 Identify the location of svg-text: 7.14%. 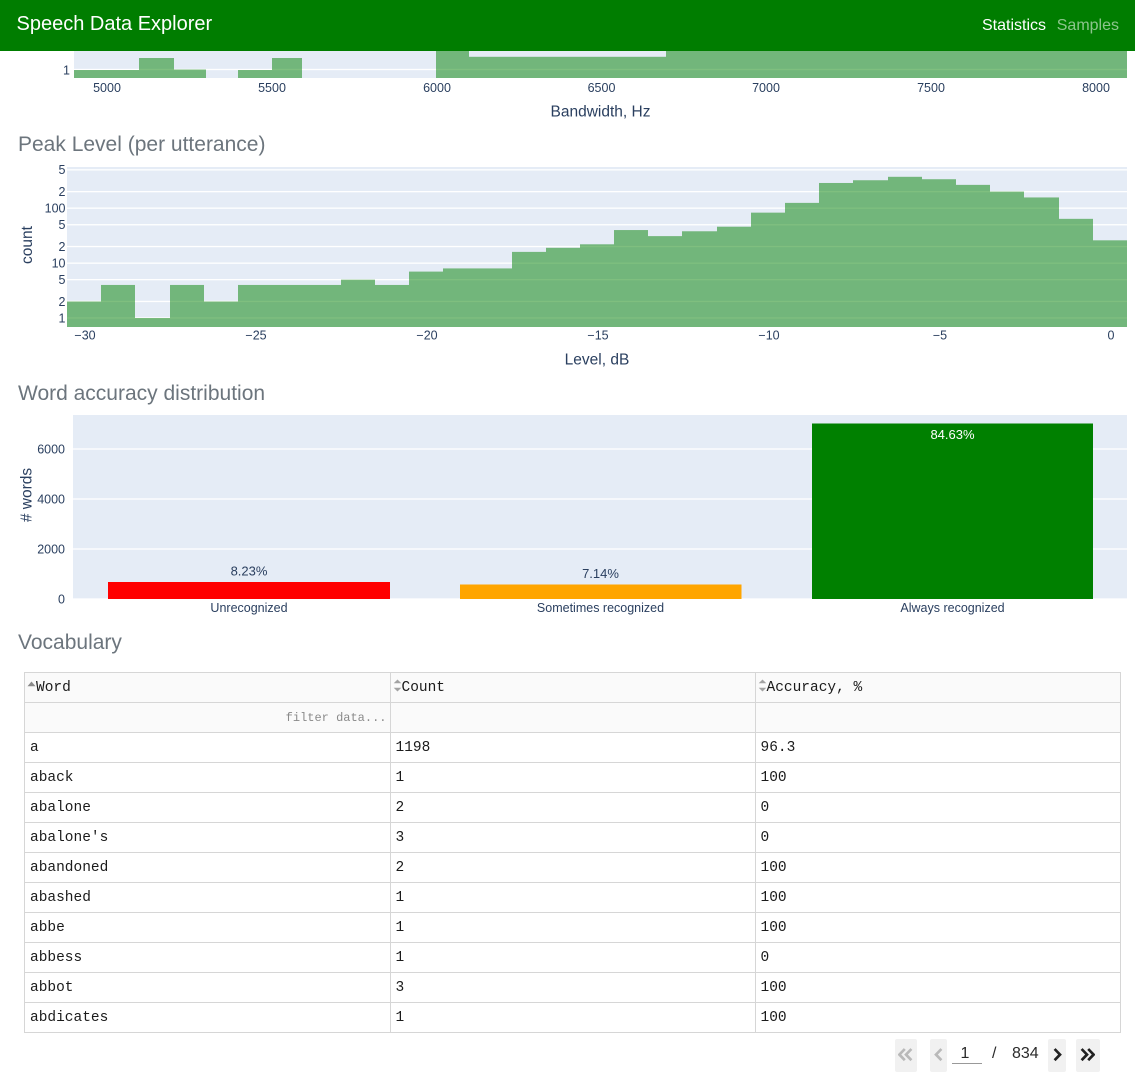
(600, 573).